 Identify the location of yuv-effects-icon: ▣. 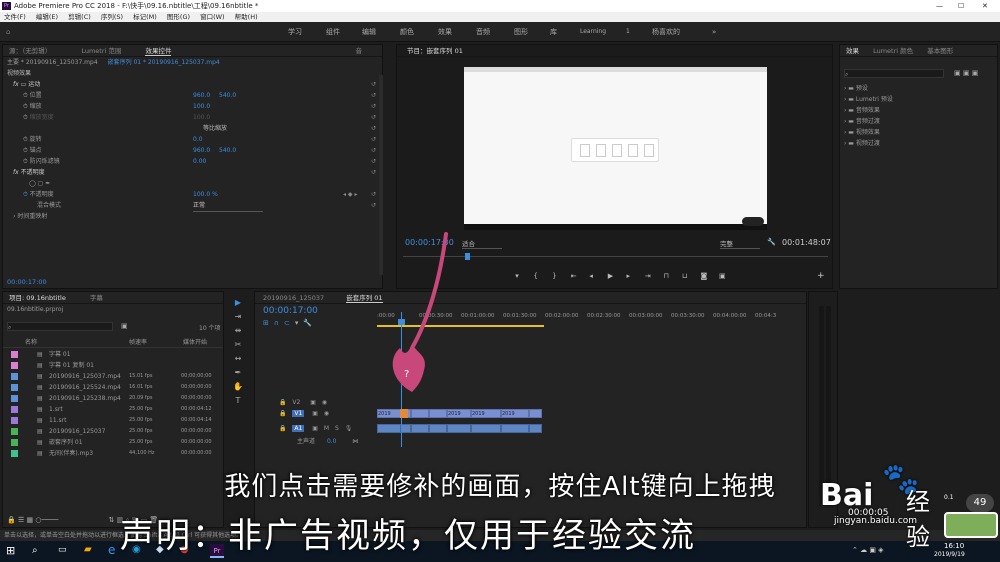
(975, 73).